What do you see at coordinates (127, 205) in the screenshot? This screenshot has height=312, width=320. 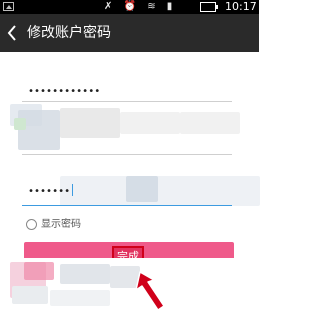 I see `new-password-underline` at bounding box center [127, 205].